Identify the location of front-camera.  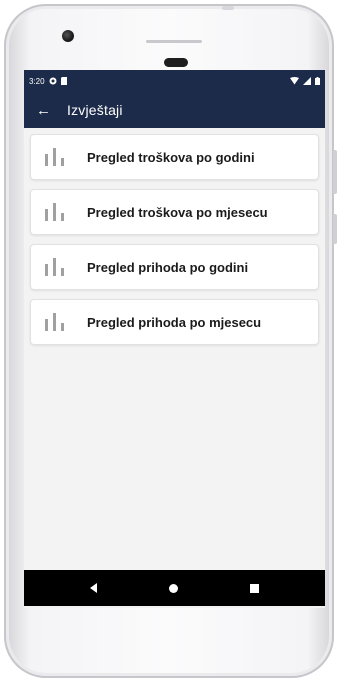
(68, 36).